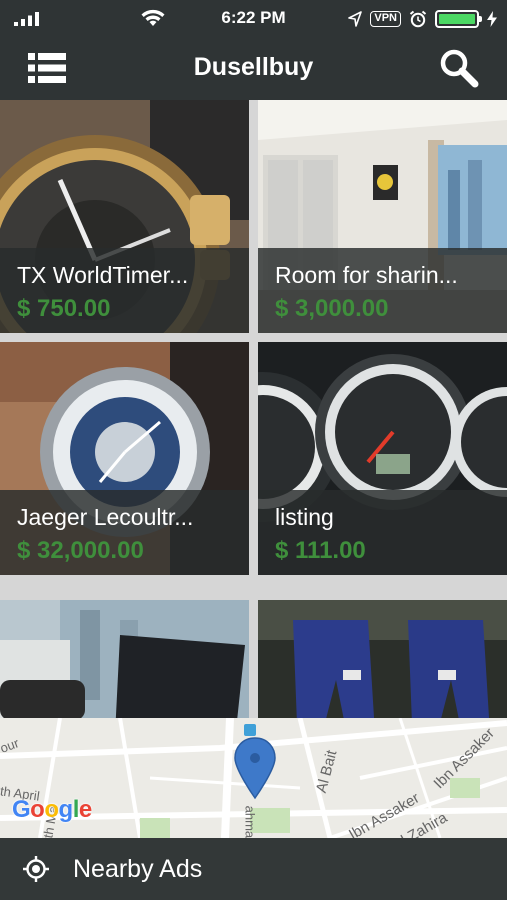 The image size is (507, 900). I want to click on search-icon, so click(459, 68).